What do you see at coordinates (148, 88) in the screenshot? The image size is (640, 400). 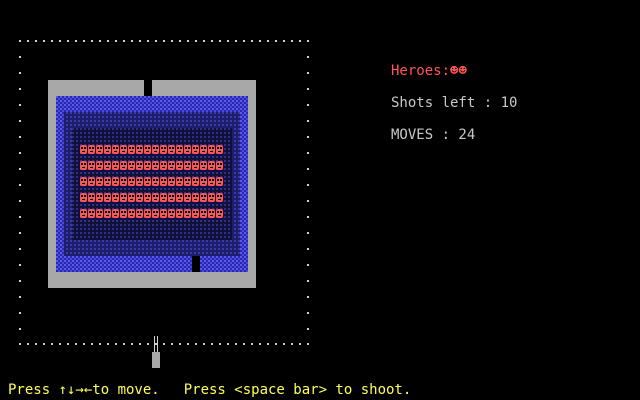 I see `fortress-top-gate` at bounding box center [148, 88].